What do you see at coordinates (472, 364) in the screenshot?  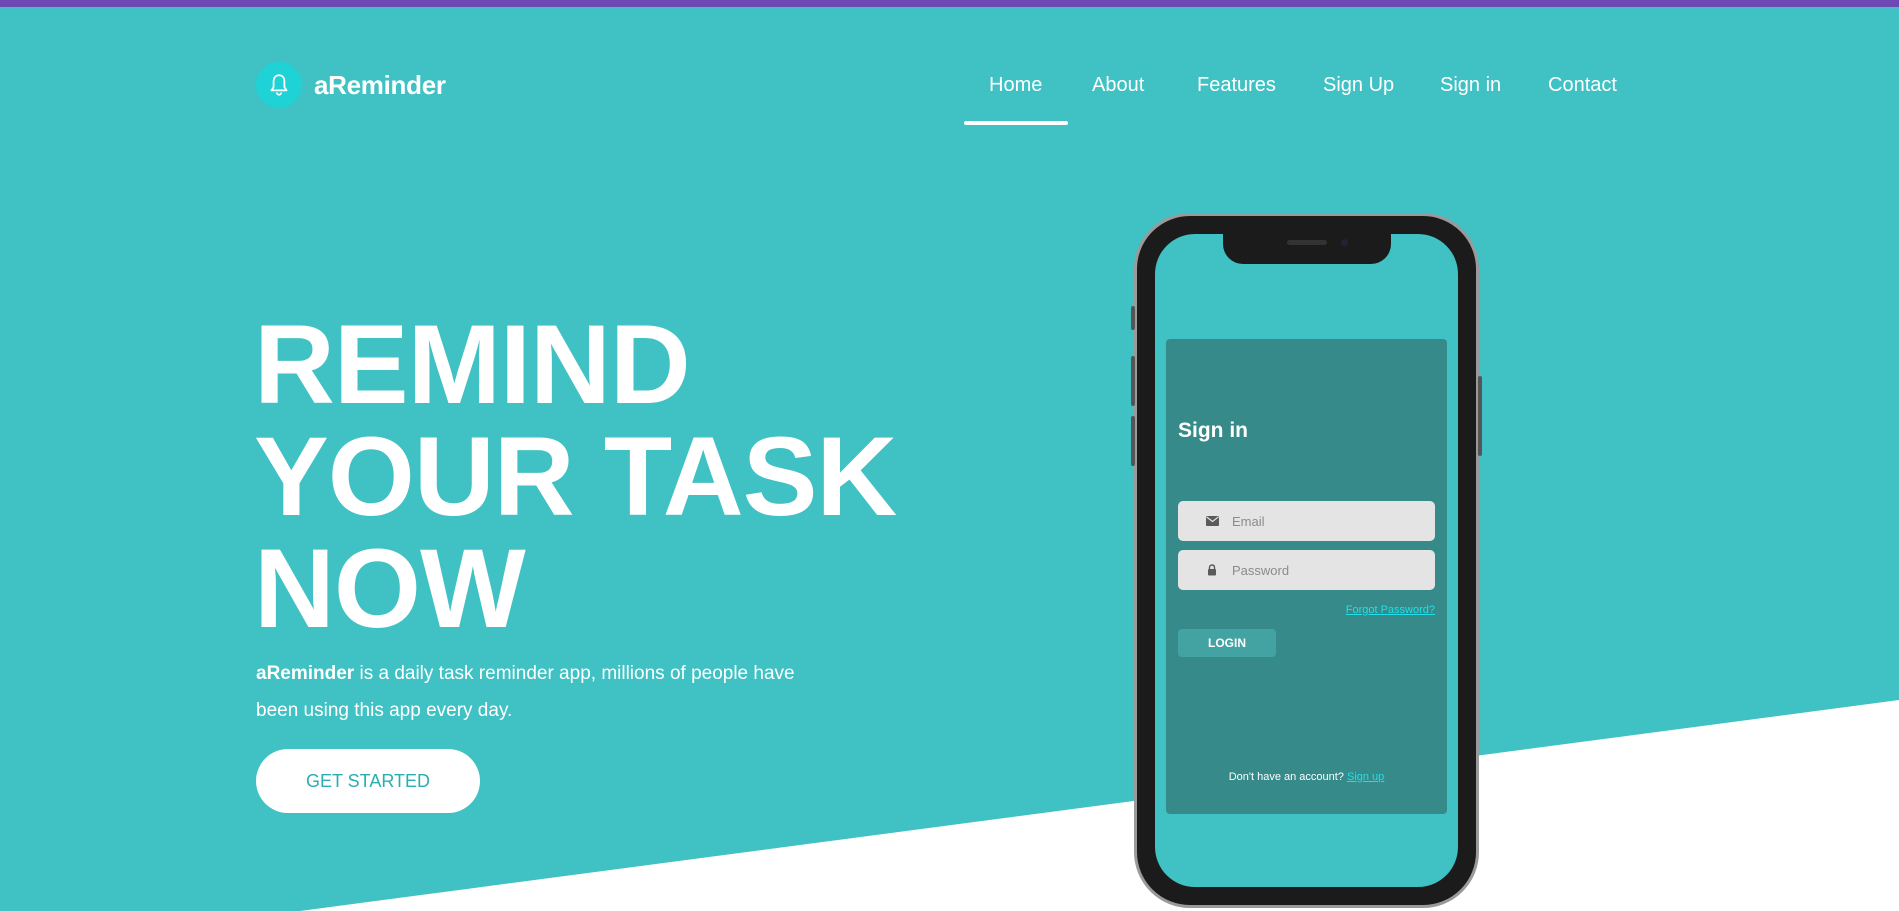 I see `headline-line-1: REMIND` at bounding box center [472, 364].